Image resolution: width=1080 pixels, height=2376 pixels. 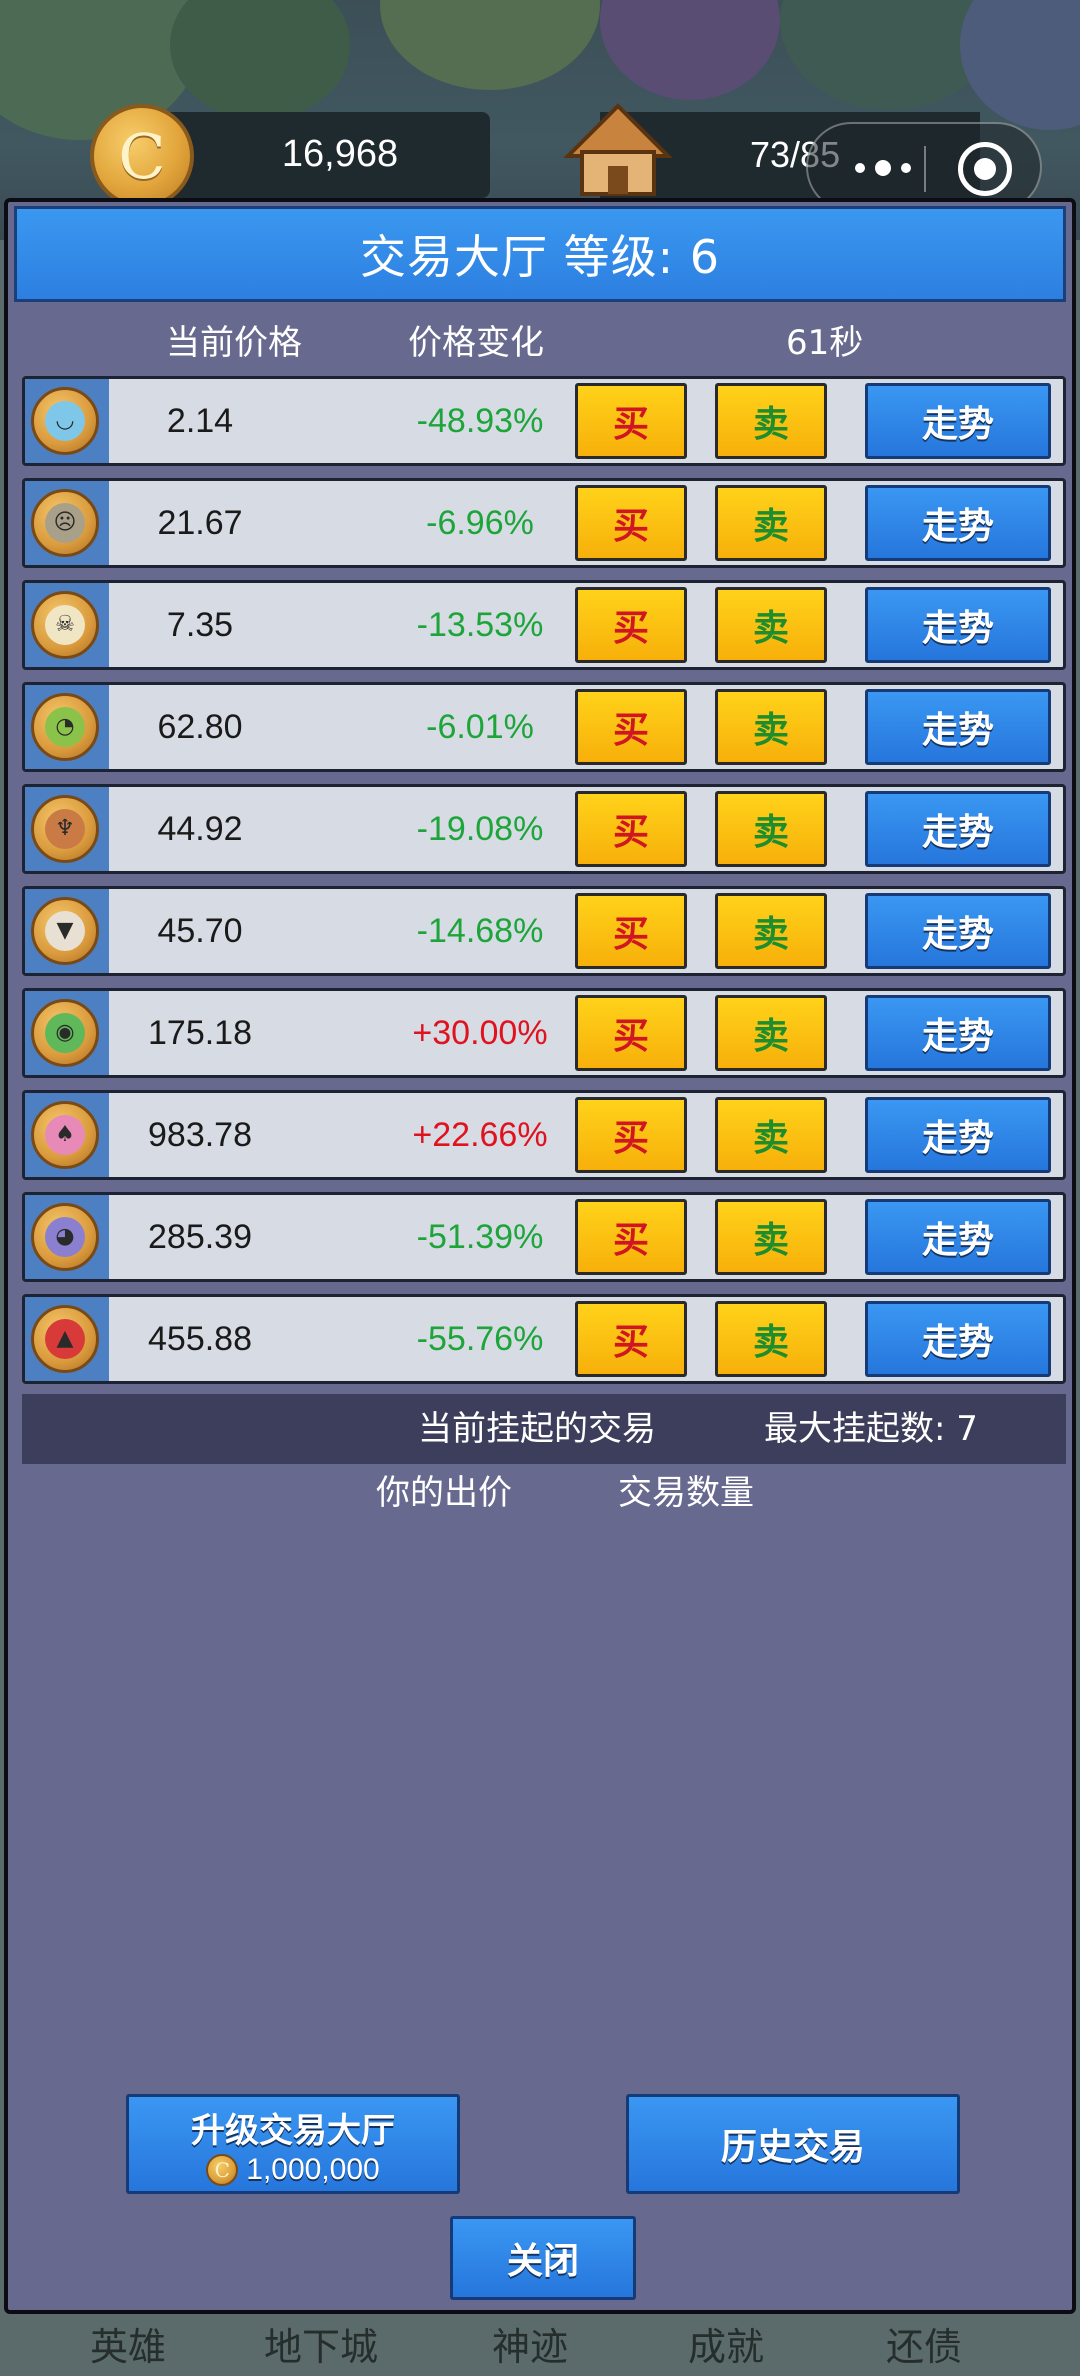 I want to click on row-icon-cell: ♆, so click(x=67, y=829).